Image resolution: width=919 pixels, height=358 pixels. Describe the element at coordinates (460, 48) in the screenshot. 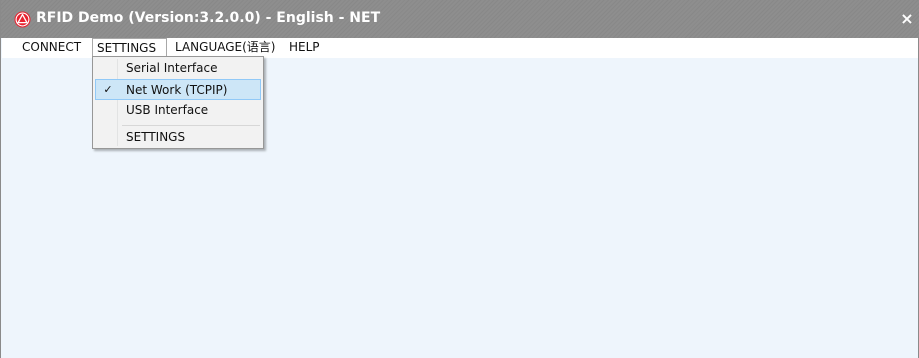

I see `menu-bar: CONNECT SETTINGS LANGUAGE(语言) HELP` at that location.